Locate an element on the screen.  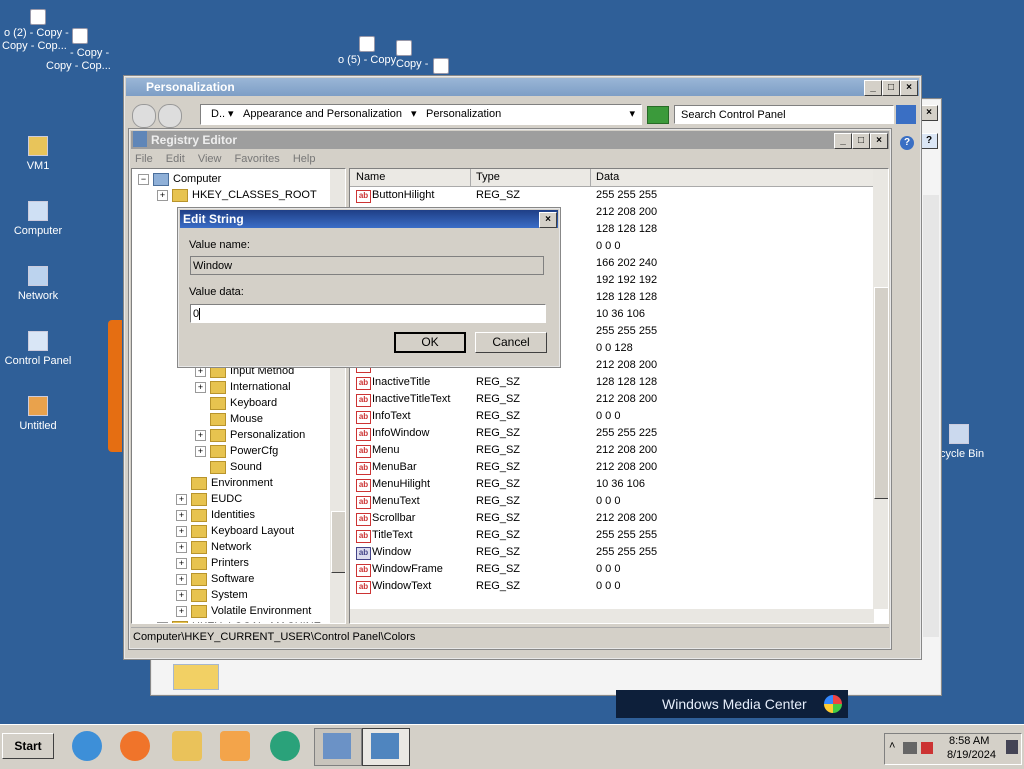
value-row: ab InfoWindow REG_SZ 255 255 225 is located at coordinates (612, 433).